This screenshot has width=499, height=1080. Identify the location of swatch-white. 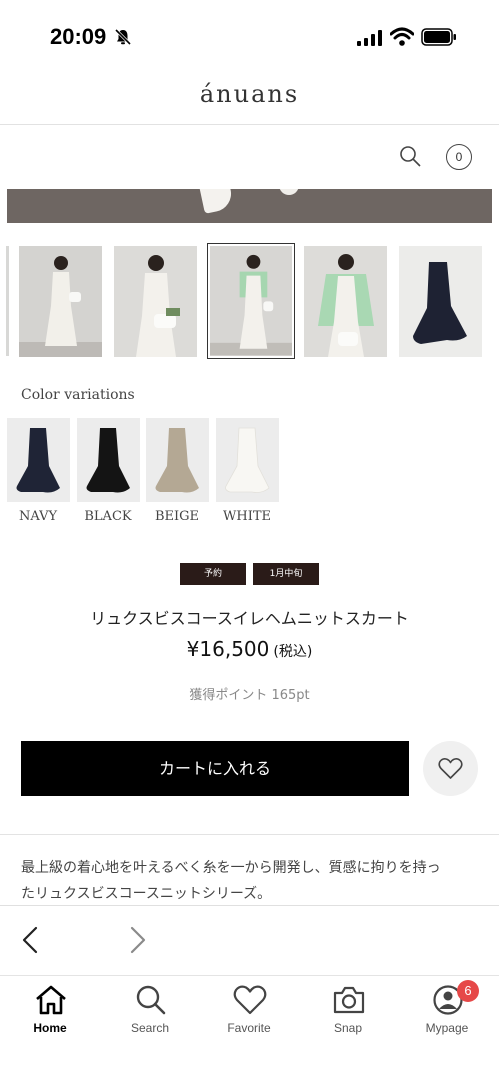
(247, 460).